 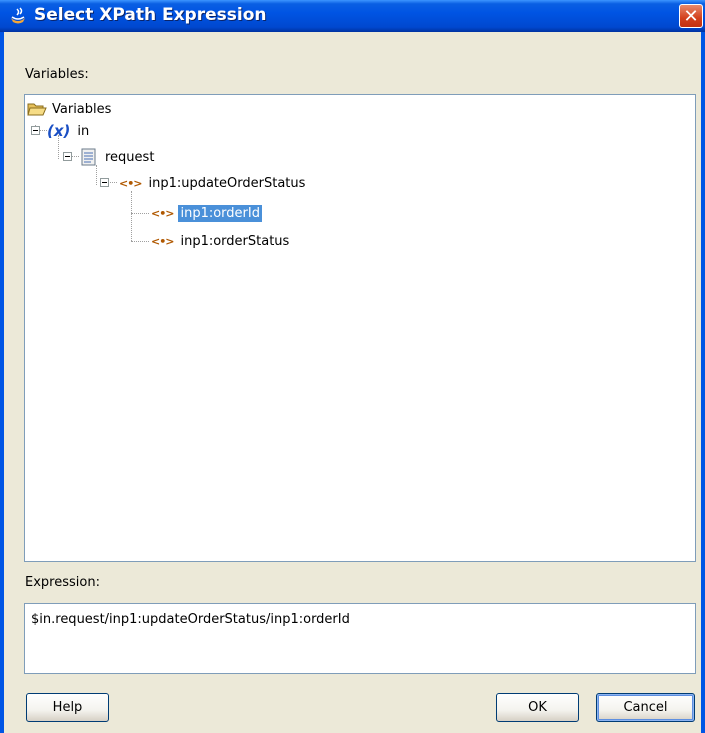 I want to click on tree-node-orderid: <•> inp1:orderId, so click(x=206, y=213).